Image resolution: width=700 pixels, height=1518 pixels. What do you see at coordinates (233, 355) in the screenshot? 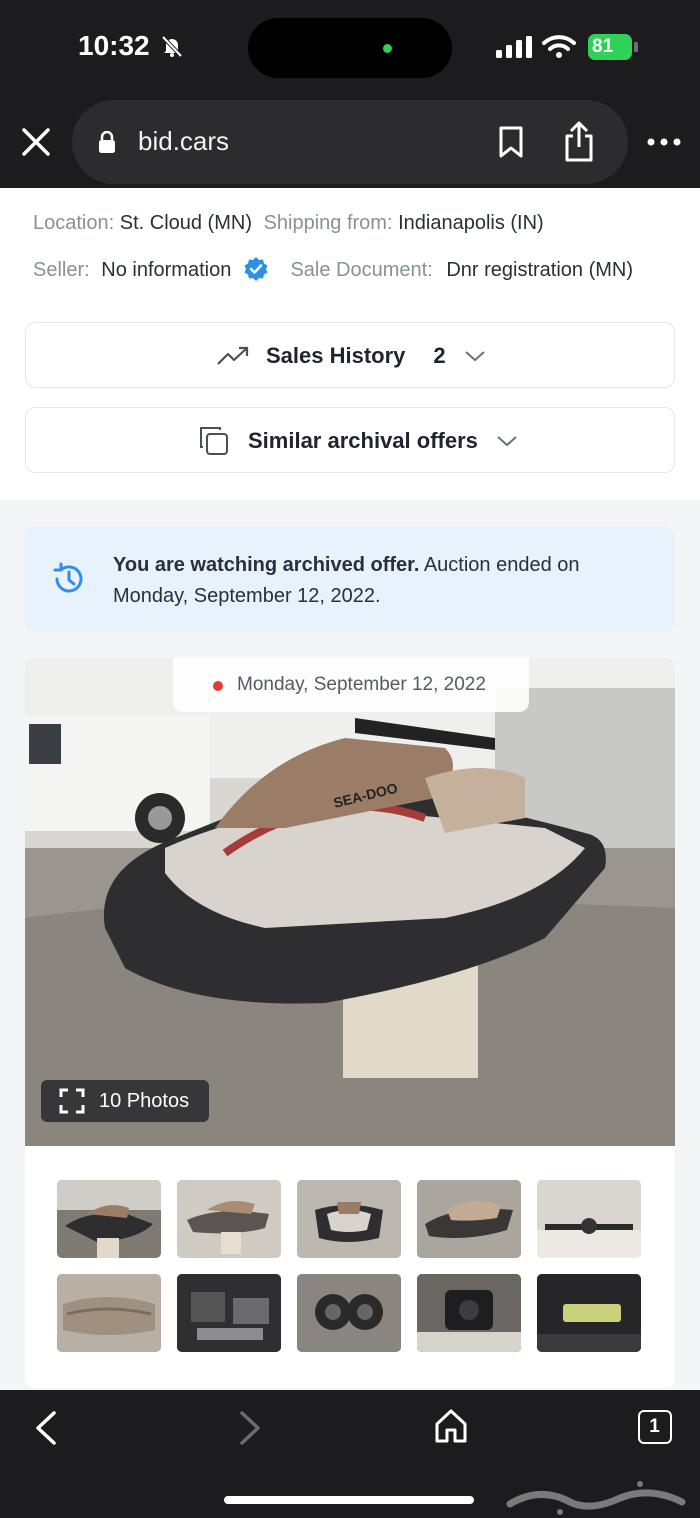
I see `trend-up-icon` at bounding box center [233, 355].